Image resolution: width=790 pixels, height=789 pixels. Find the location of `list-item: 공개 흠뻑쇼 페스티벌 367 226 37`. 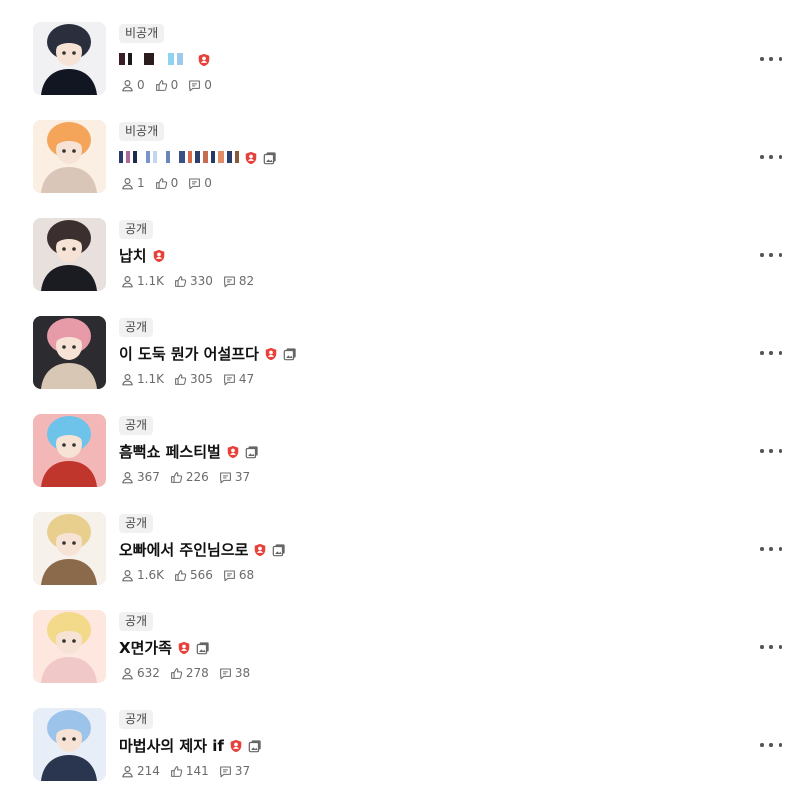

list-item: 공개 흠뻑쇼 페스티벌 367 226 37 is located at coordinates (395, 452).